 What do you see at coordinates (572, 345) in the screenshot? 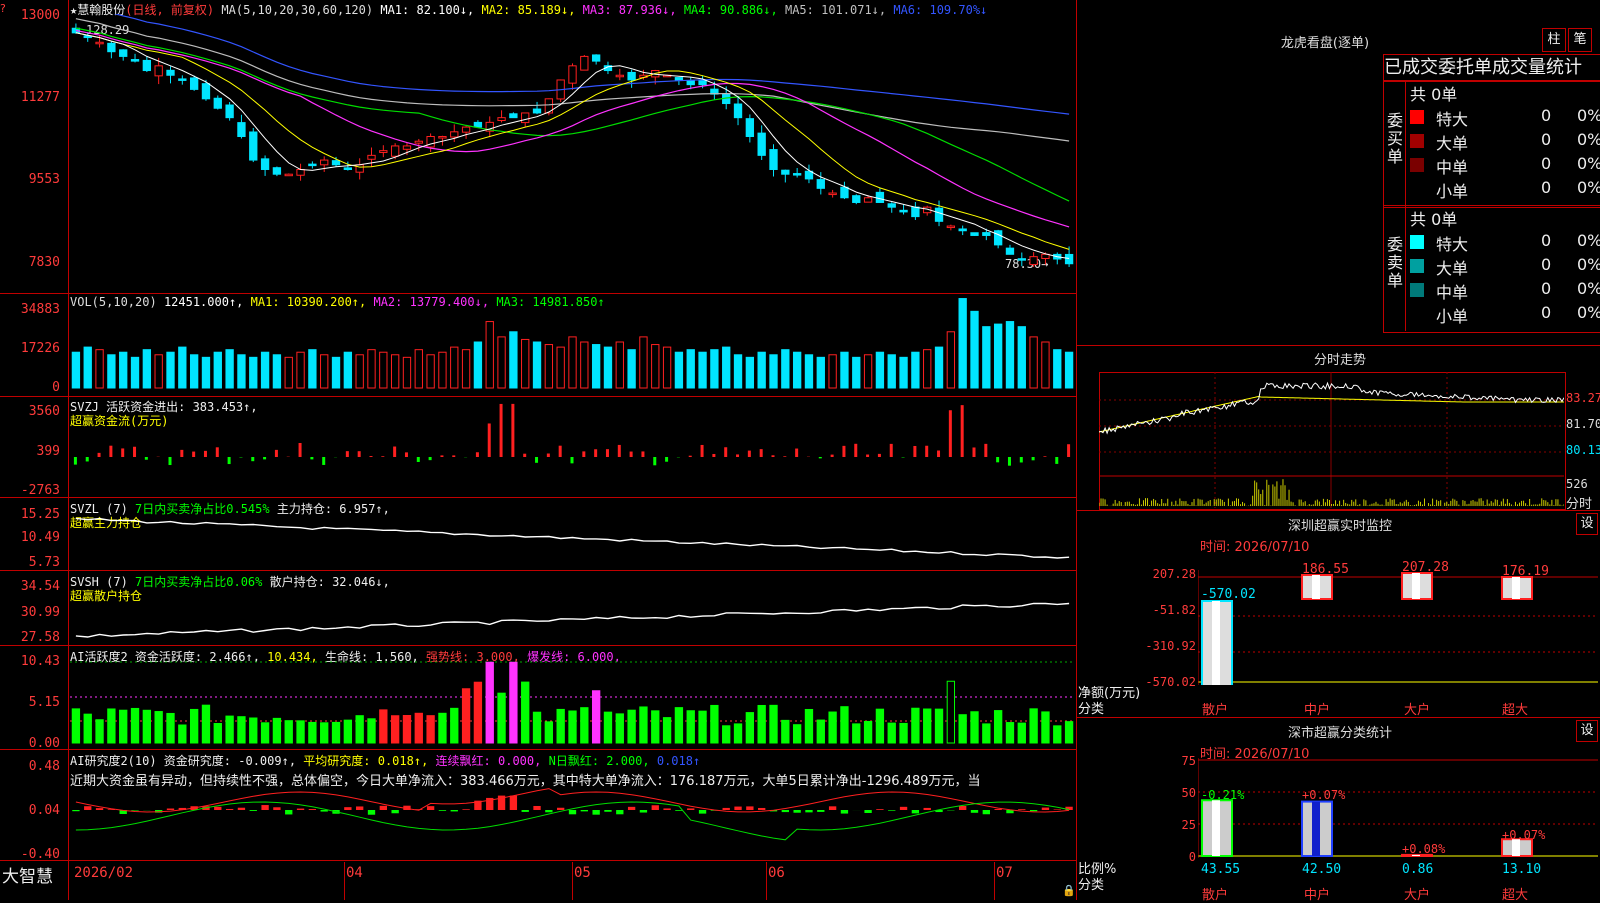
I see `volume-chart` at bounding box center [572, 345].